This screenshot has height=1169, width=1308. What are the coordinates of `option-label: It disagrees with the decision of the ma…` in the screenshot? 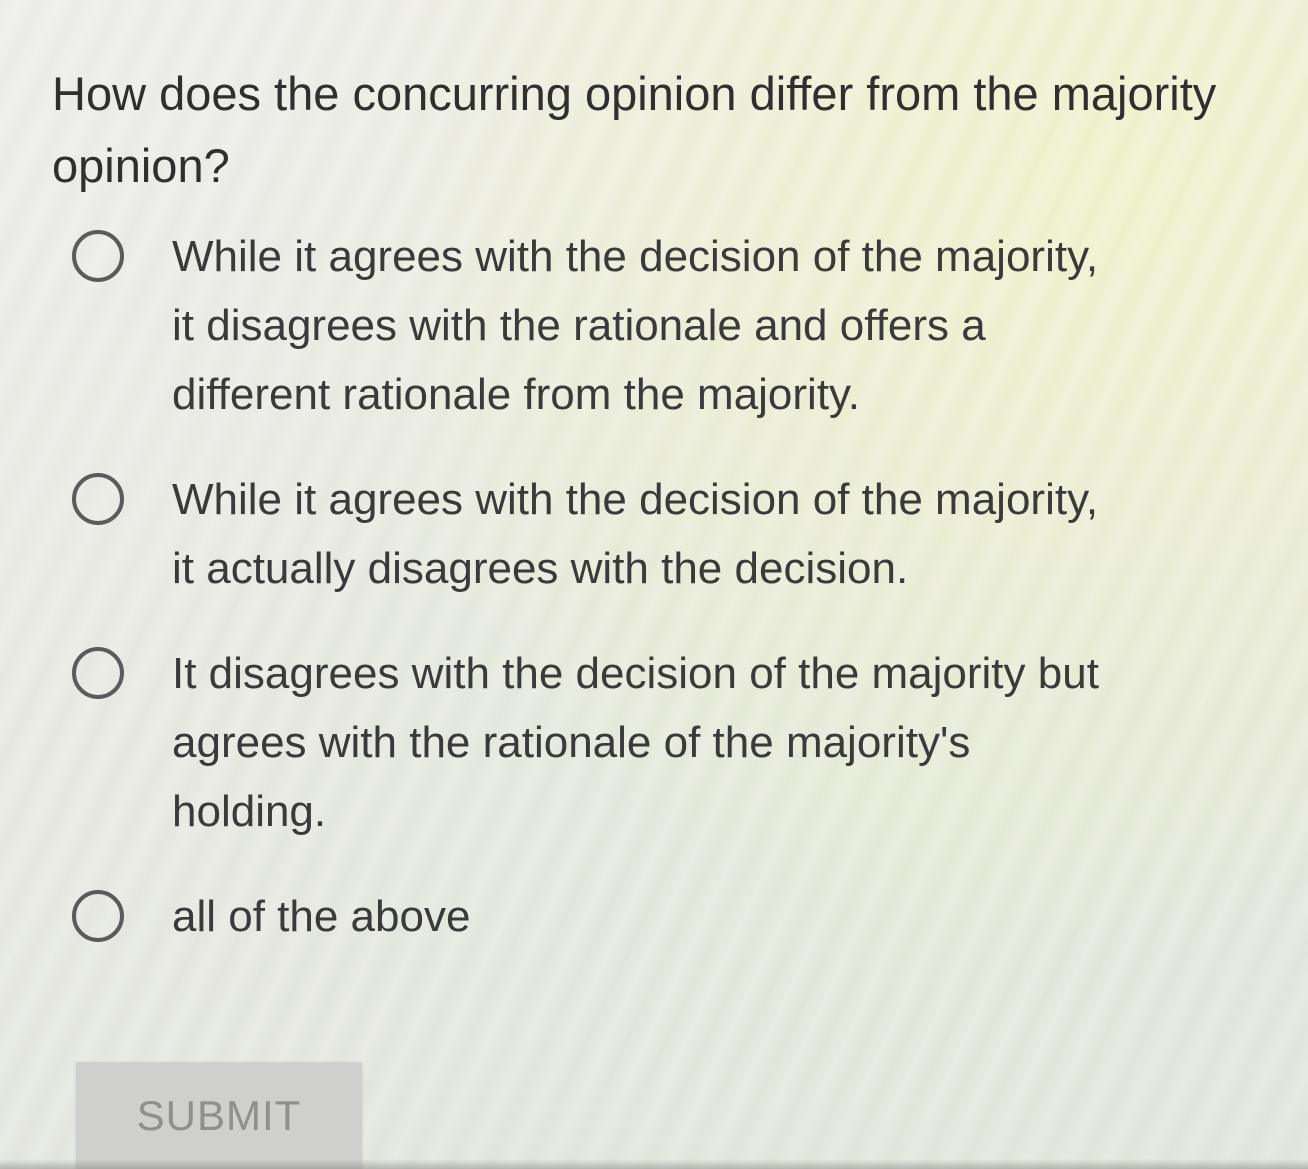 It's located at (635, 742).